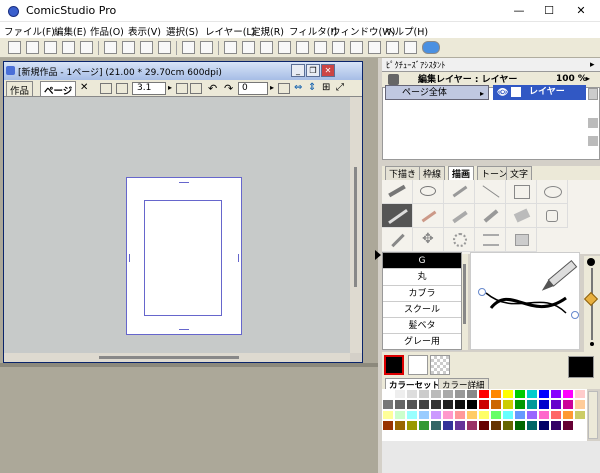  What do you see at coordinates (14, 47) in the screenshot?
I see `new-icon` at bounding box center [14, 47].